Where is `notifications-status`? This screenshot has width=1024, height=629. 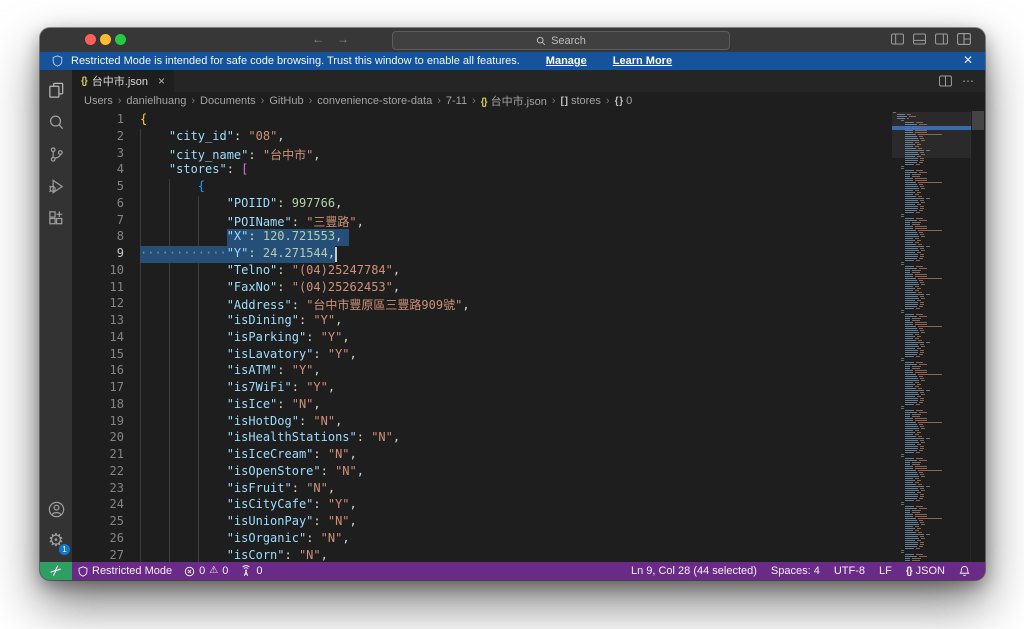
notifications-status is located at coordinates (964, 571).